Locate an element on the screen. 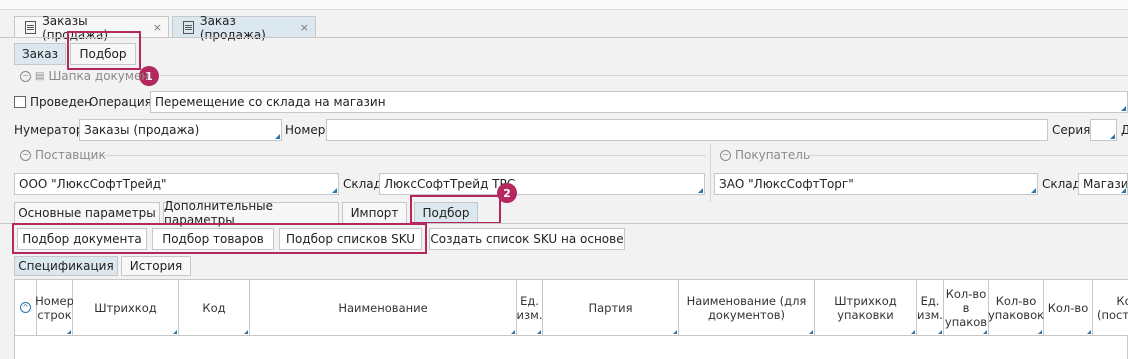  supplier-group-label: Поставщик is located at coordinates (70, 155).